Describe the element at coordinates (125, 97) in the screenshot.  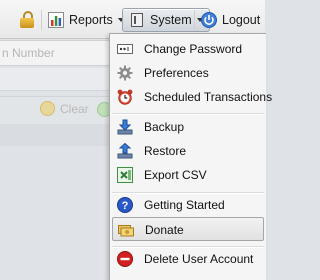
I see `alarm-clock-icon` at that location.